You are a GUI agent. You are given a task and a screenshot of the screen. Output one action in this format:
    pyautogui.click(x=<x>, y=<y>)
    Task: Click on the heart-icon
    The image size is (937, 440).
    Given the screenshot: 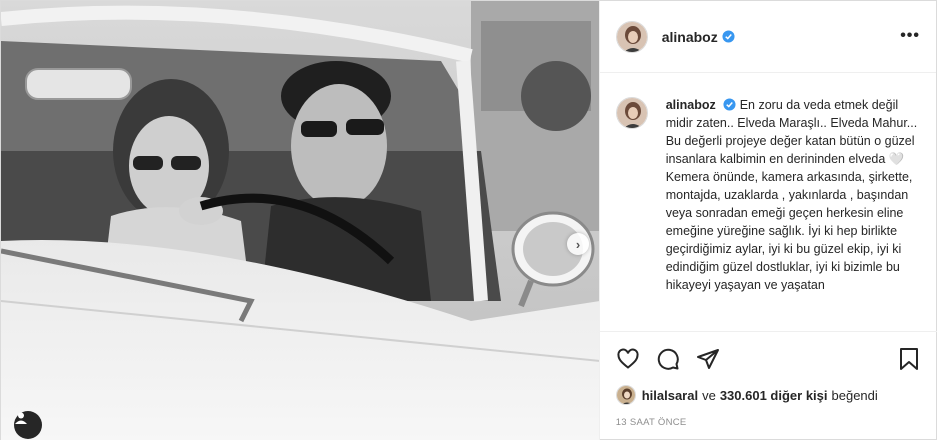 What is the action you would take?
    pyautogui.click(x=628, y=359)
    